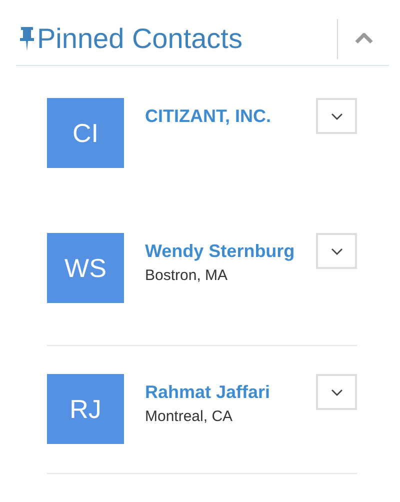  What do you see at coordinates (224, 251) in the screenshot?
I see `contact-name: Wendy Sternburg` at bounding box center [224, 251].